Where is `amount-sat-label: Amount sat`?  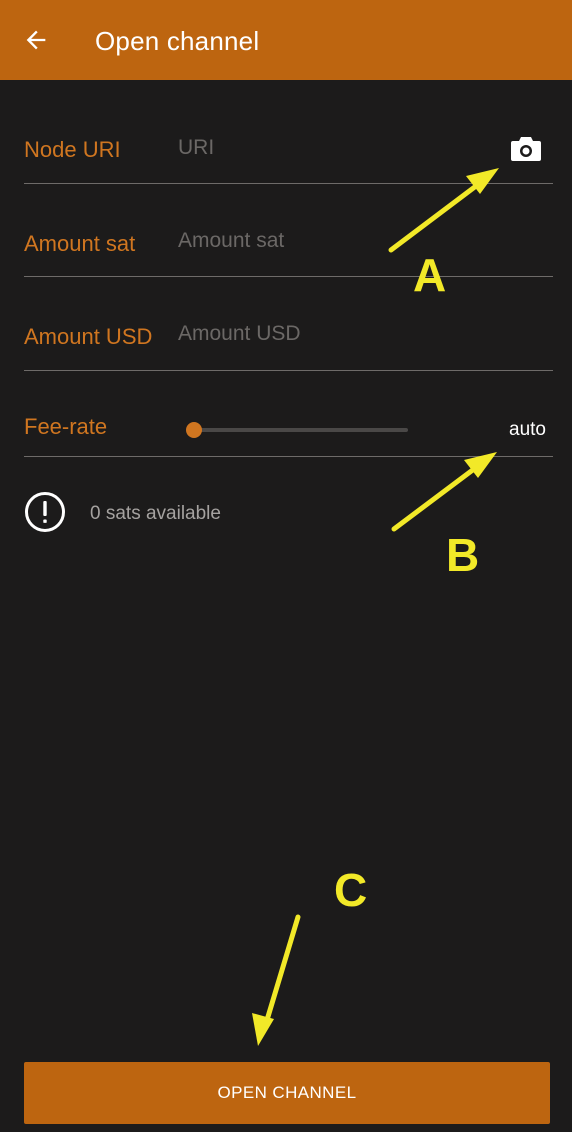
amount-sat-label: Amount sat is located at coordinates (80, 243).